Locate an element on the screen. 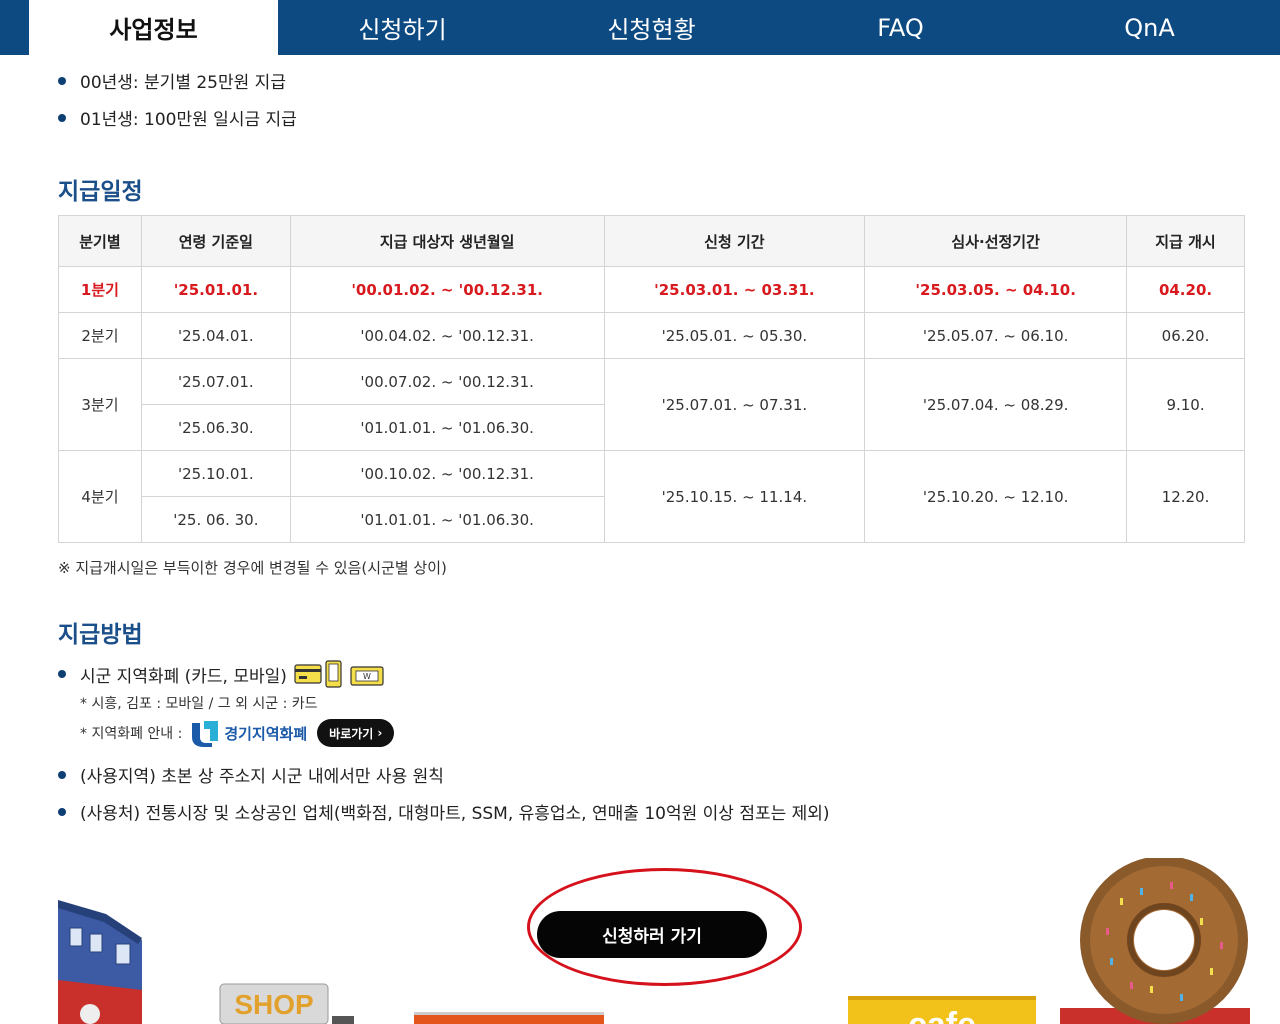 Image resolution: width=1280 pixels, height=1024 pixels. gyeonggi-currency-logo: 경기지역화폐 is located at coordinates (248, 733).